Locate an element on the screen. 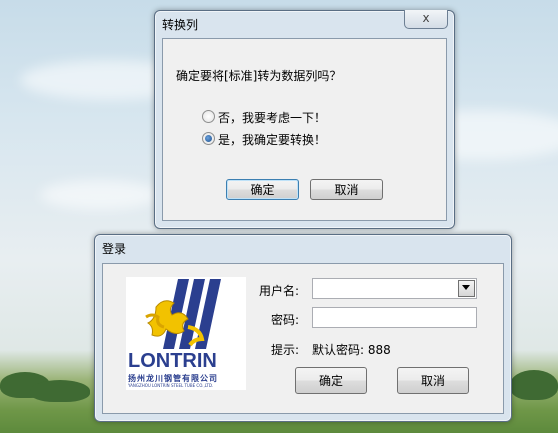  username-combobox is located at coordinates (394, 288).